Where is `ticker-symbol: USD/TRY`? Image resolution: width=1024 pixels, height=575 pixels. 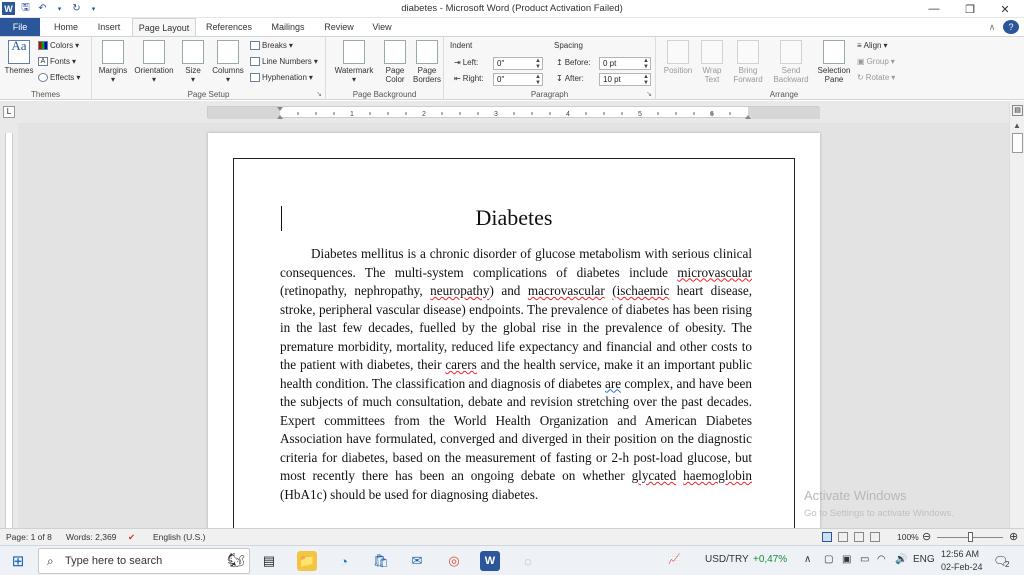 ticker-symbol: USD/TRY is located at coordinates (727, 559).